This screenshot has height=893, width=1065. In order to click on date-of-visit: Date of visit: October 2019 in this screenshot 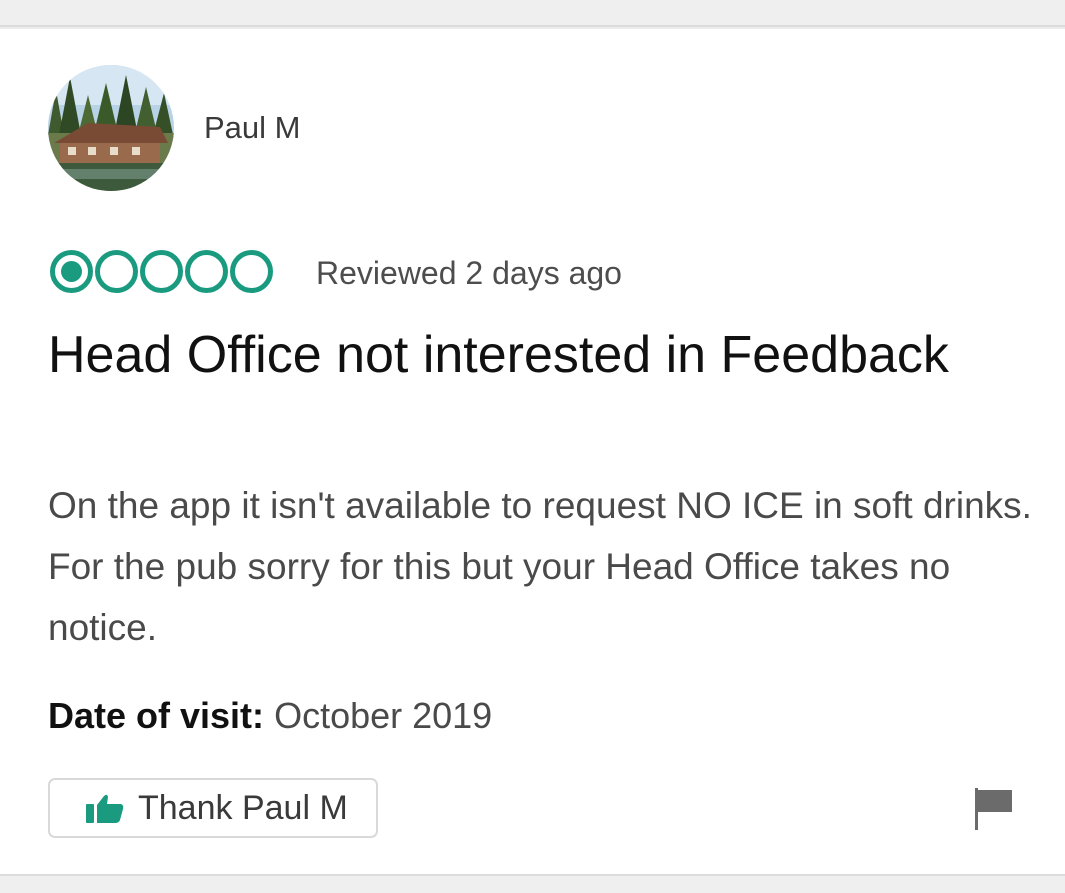, I will do `click(270, 716)`.